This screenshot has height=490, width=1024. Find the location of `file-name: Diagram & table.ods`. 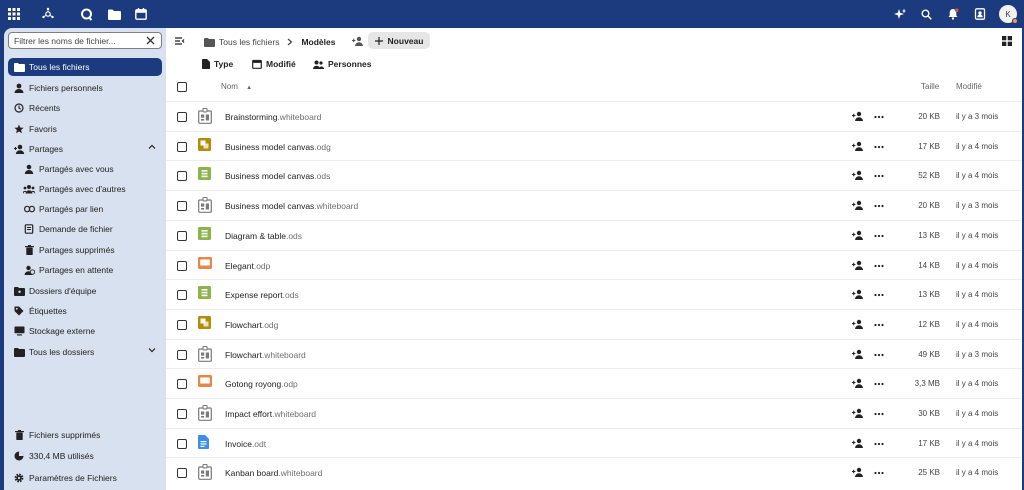

file-name: Diagram & table.ods is located at coordinates (263, 236).